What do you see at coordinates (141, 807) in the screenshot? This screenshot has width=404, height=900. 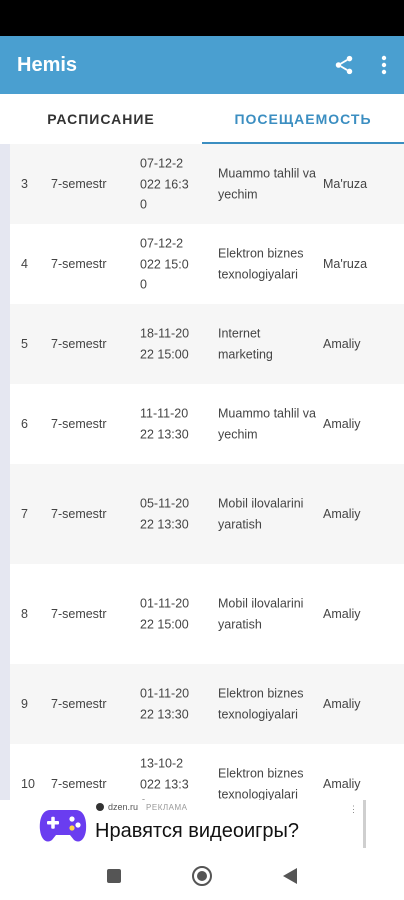 I see `ad-source: dzen.ru РЕКЛАМА` at bounding box center [141, 807].